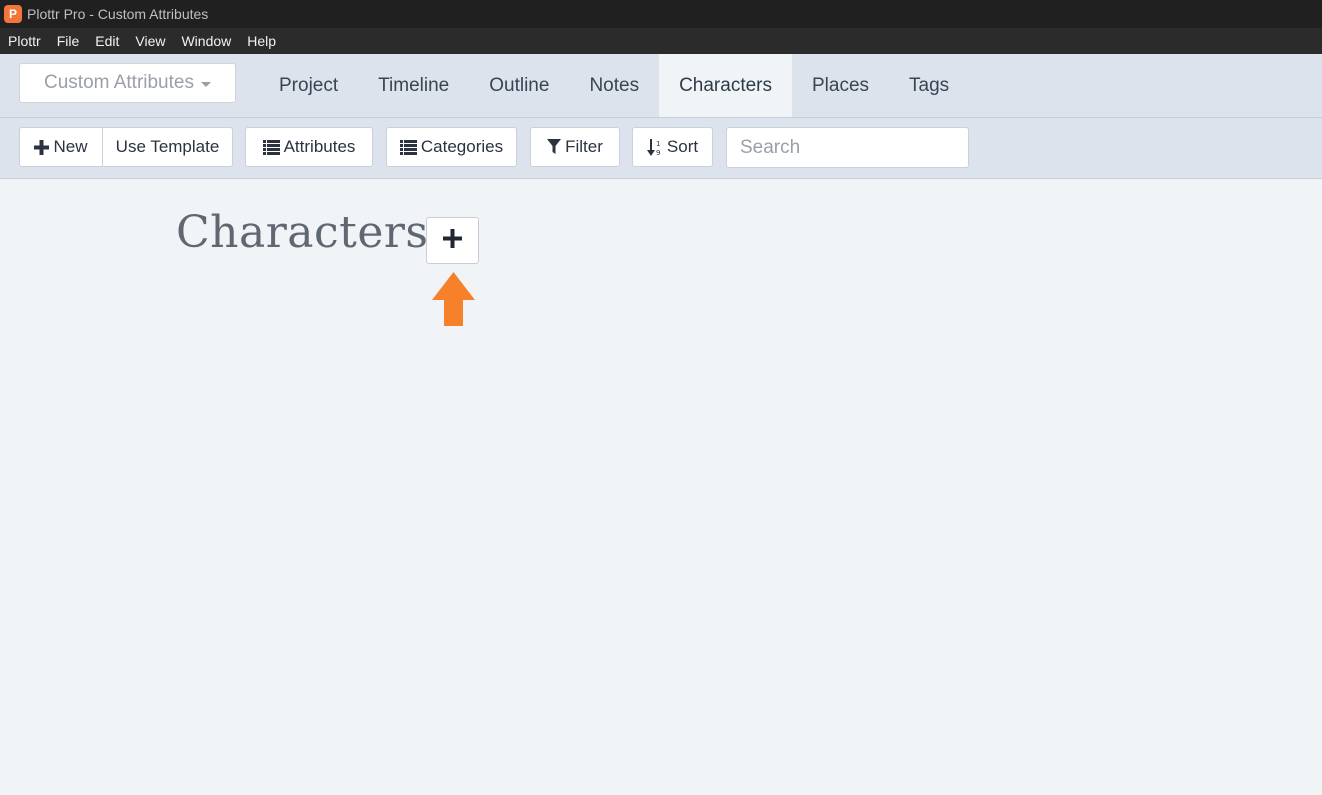 Image resolution: width=1322 pixels, height=795 pixels. Describe the element at coordinates (840, 85) in the screenshot. I see `tab-places: Places` at that location.